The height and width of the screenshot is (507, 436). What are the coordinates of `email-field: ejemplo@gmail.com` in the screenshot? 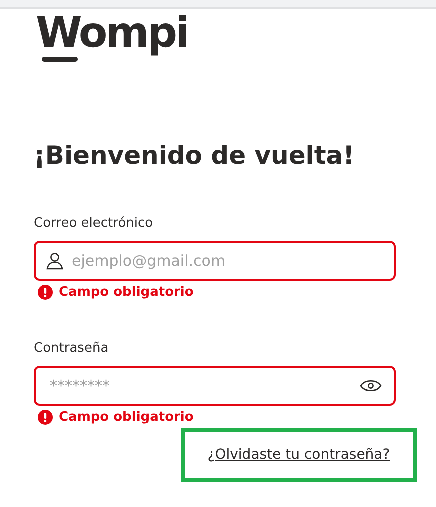 It's located at (215, 261).